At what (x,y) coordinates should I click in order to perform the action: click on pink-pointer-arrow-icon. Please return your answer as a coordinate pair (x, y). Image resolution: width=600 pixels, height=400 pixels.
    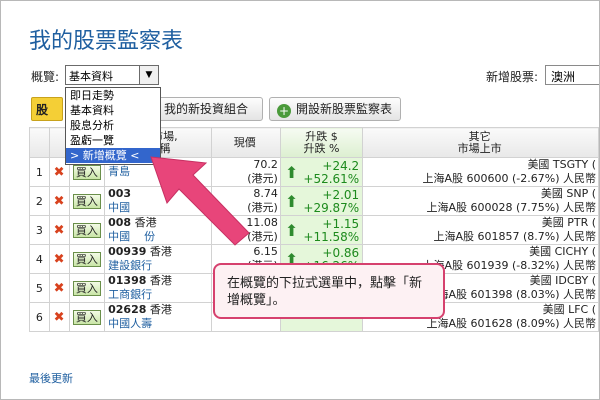
    Looking at the image, I should click on (200, 201).